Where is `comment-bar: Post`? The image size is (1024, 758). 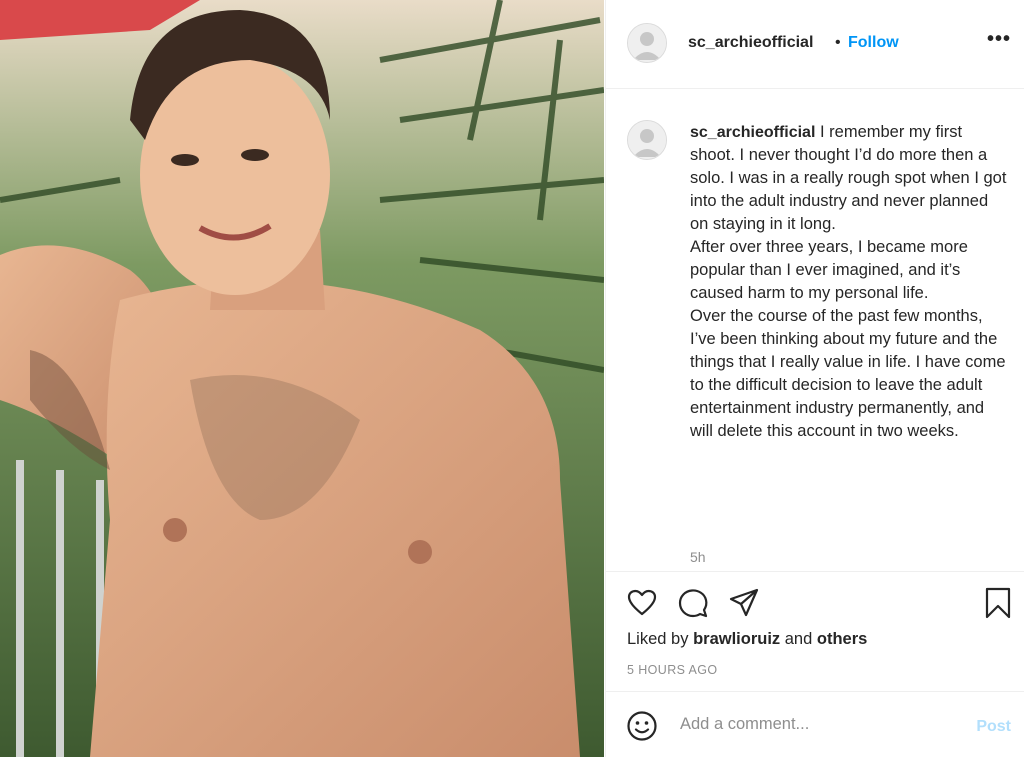
comment-bar: Post is located at coordinates (815, 724).